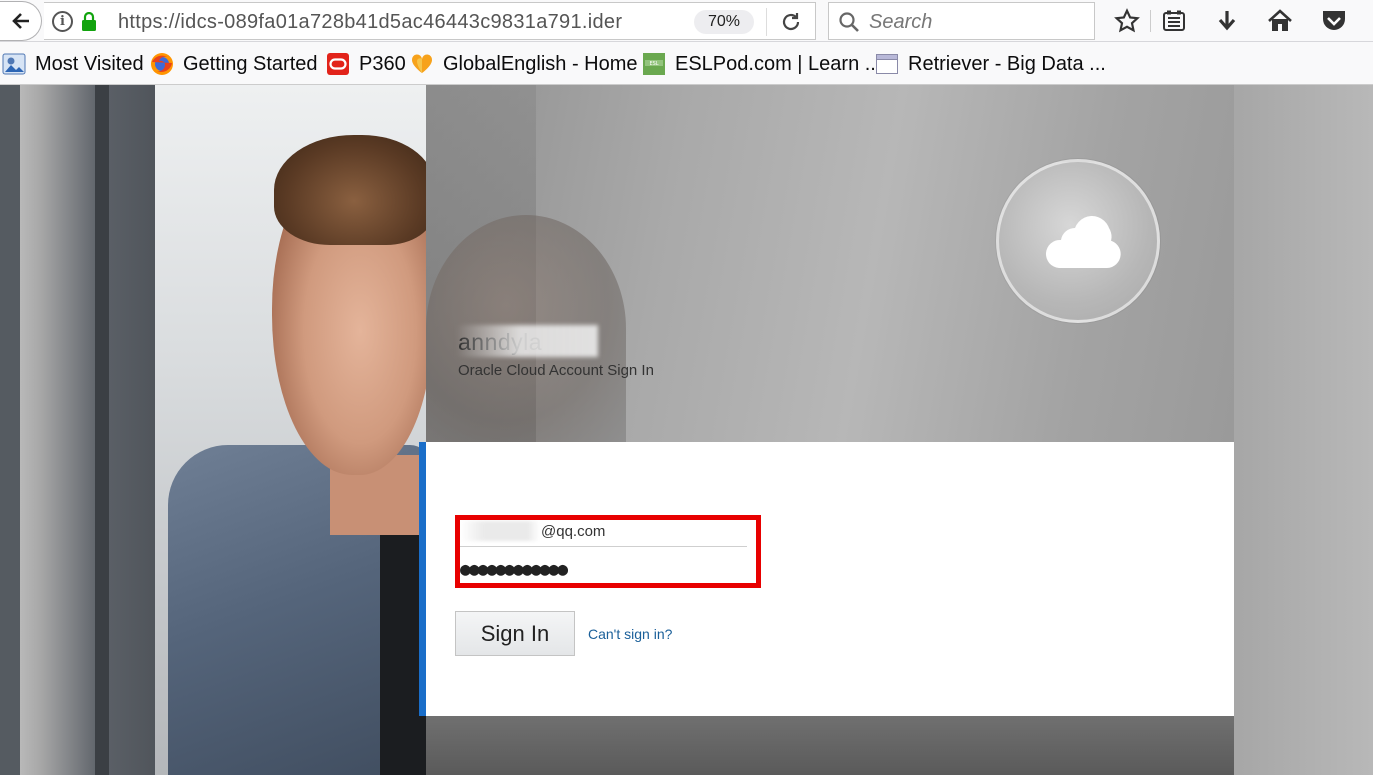  Describe the element at coordinates (849, 22) in the screenshot. I see `search-icon` at that location.